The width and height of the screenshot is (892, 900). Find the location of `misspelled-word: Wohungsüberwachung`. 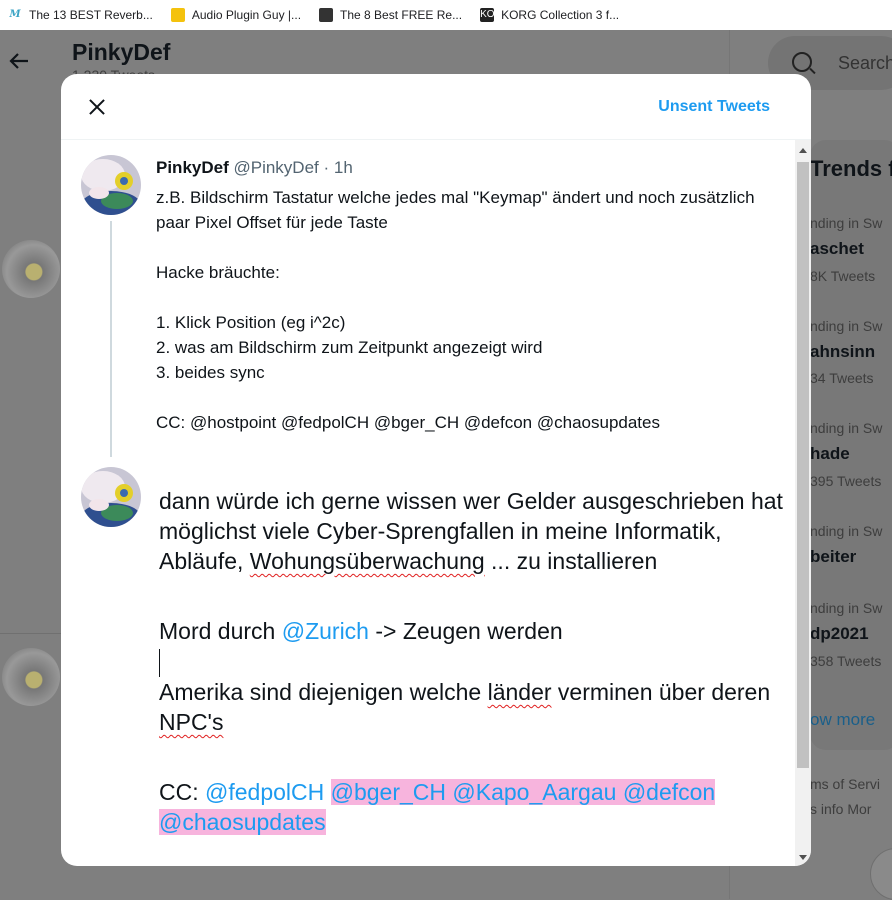

misspelled-word: Wohungsüberwachung is located at coordinates (367, 561).